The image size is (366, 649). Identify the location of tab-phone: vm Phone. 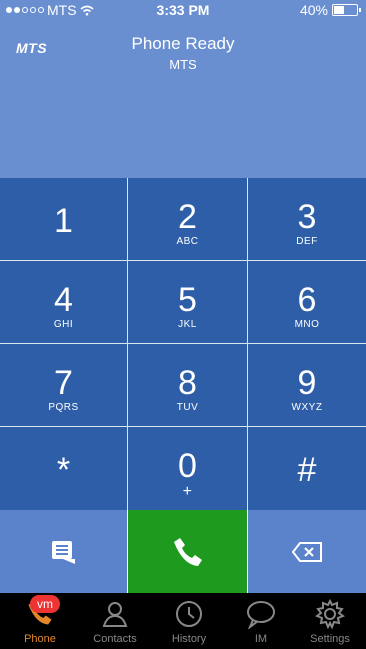
(40, 621).